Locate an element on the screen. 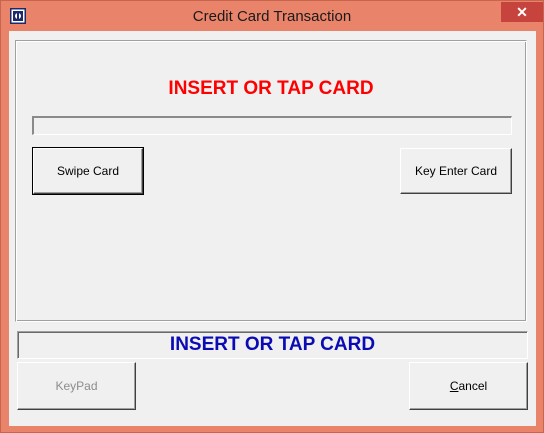 The image size is (544, 433). keypad-button: KeyPad is located at coordinates (76, 386).